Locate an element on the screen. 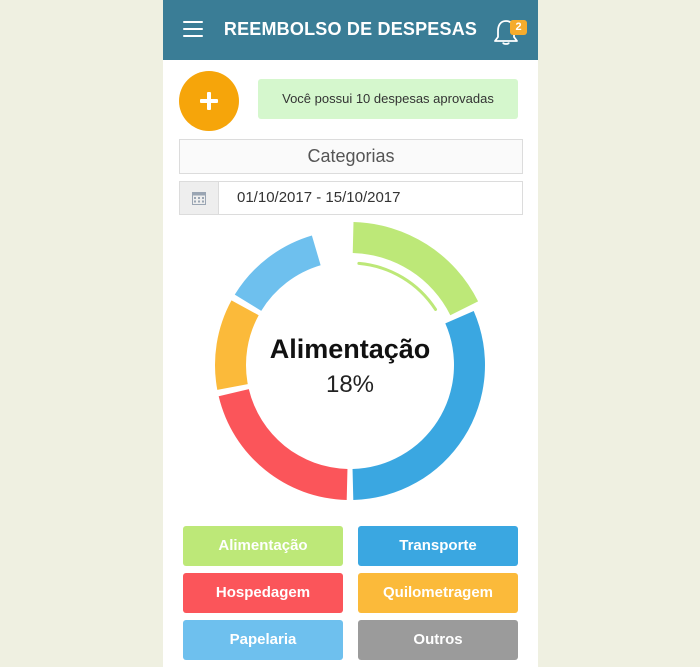 The height and width of the screenshot is (667, 700). chart-center-label: Alimentação is located at coordinates (350, 349).